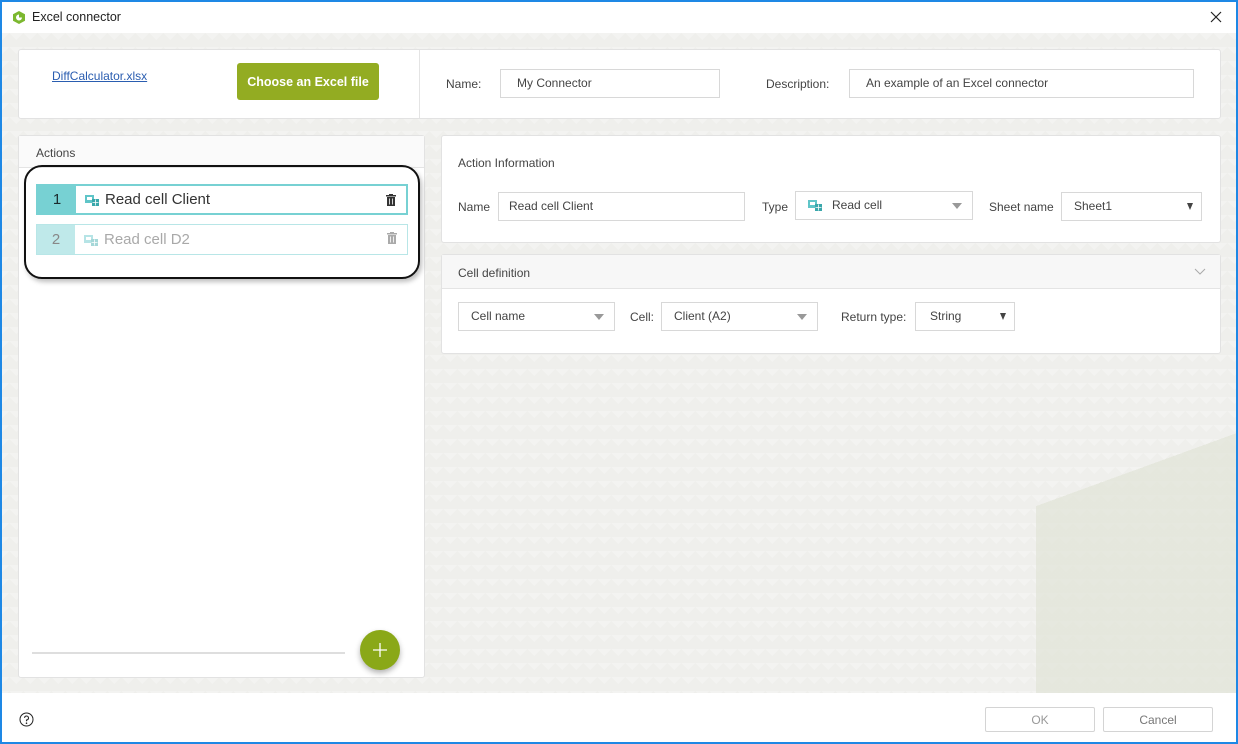 The image size is (1238, 744). I want to click on cell-mode-select: Cell name, so click(536, 316).